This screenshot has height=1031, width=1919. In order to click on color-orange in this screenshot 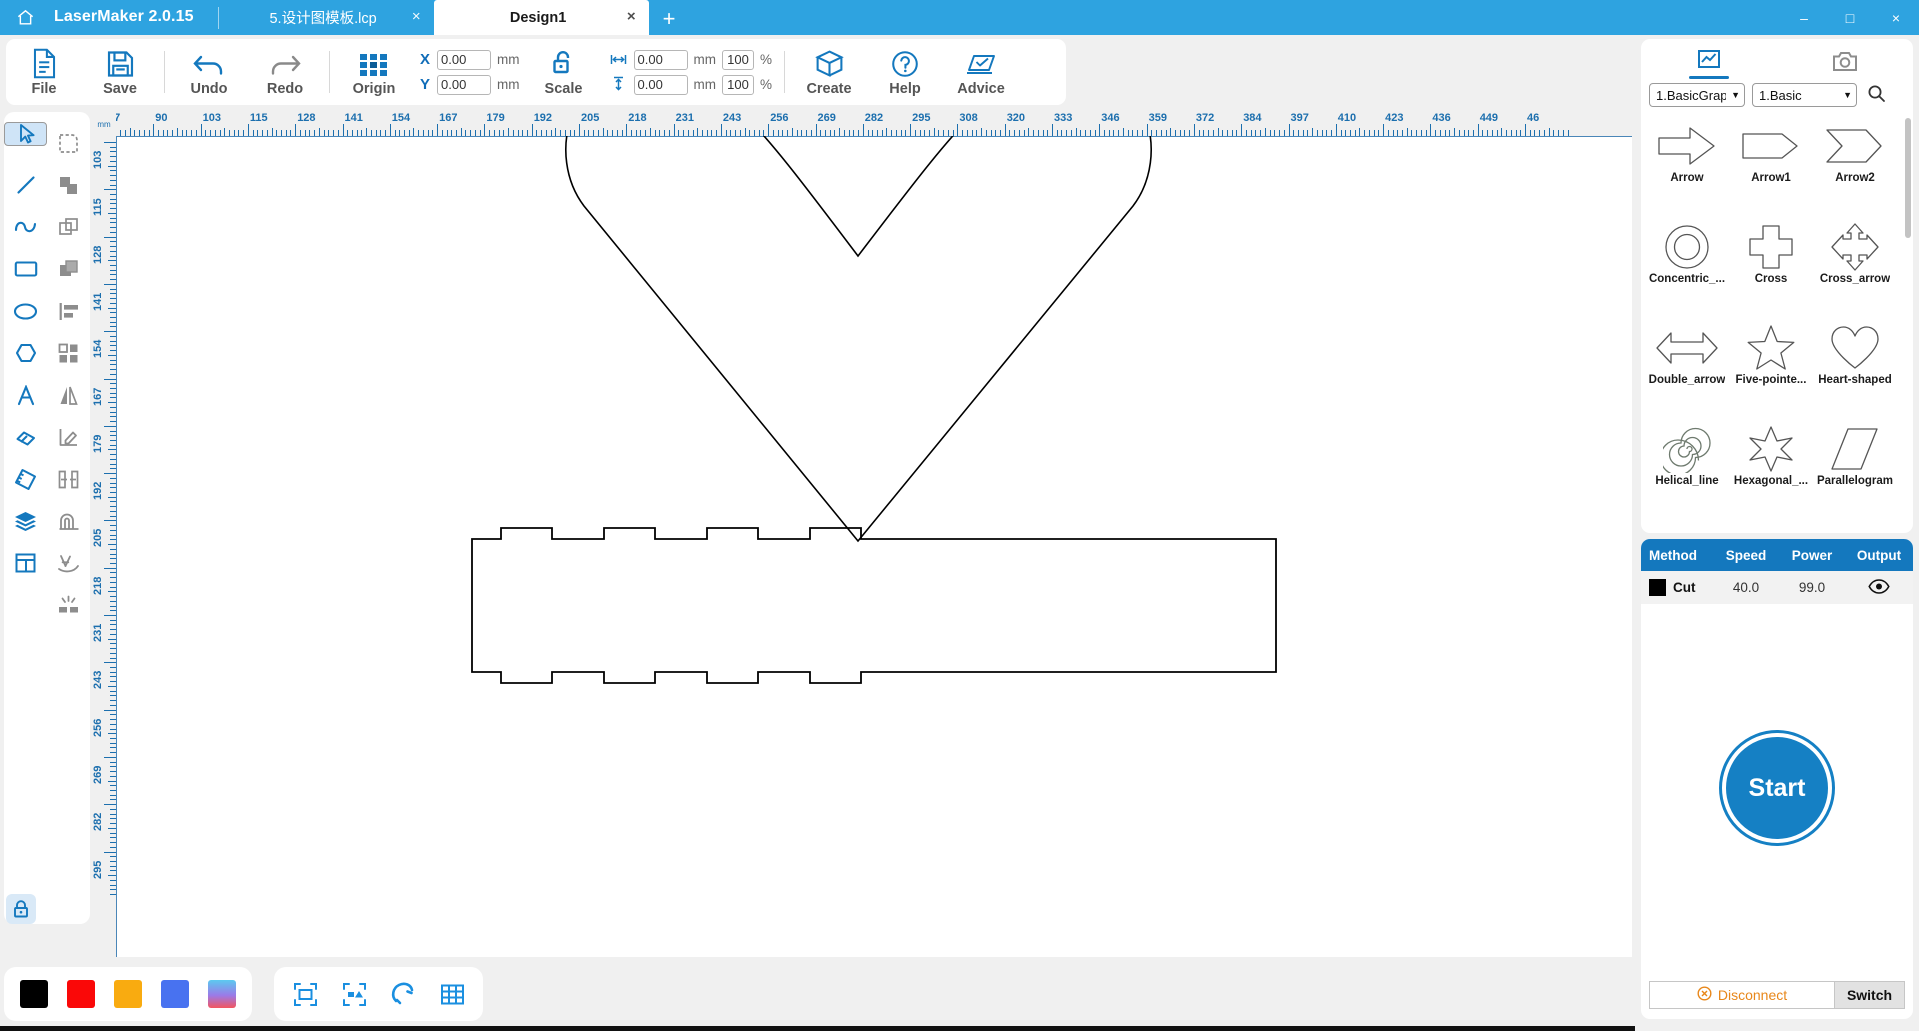, I will do `click(128, 994)`.